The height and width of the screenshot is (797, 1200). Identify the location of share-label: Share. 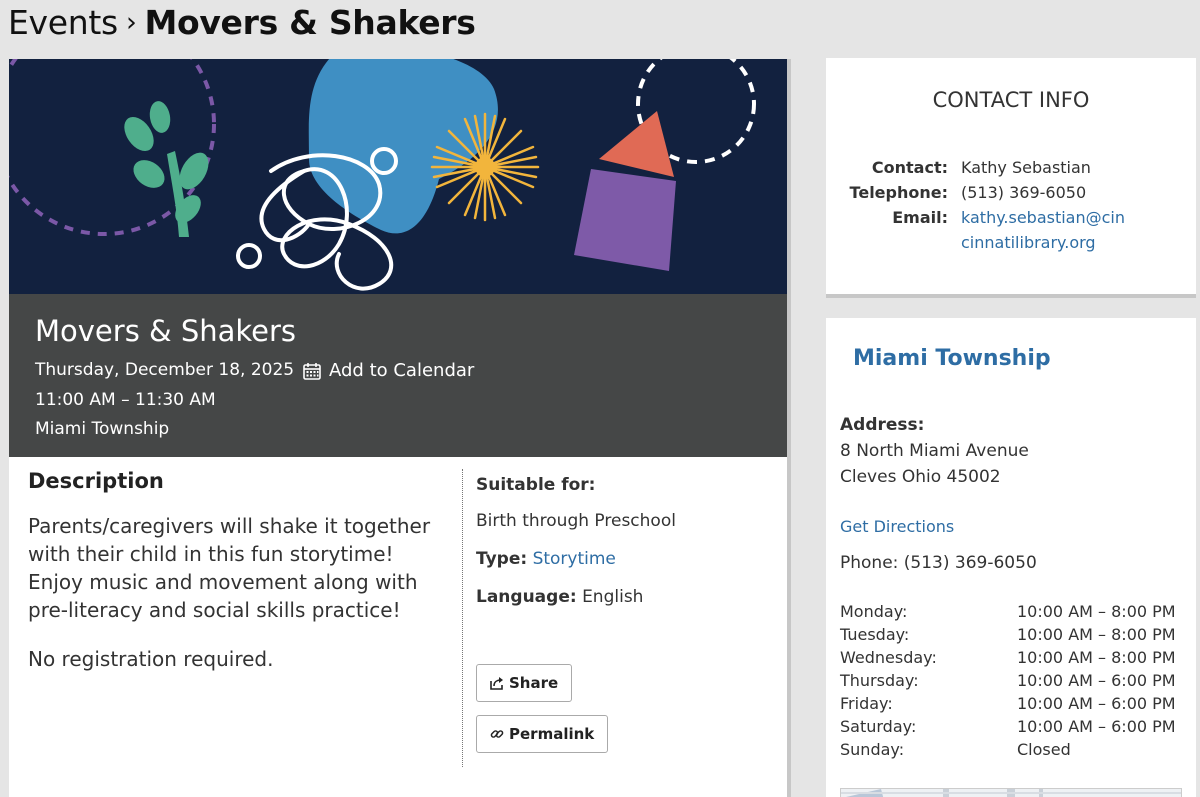
(534, 683).